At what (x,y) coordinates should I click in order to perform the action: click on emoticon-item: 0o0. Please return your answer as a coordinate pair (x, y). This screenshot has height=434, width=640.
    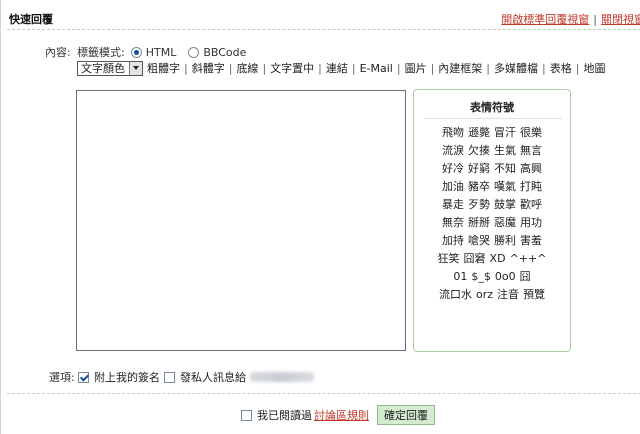
    Looking at the image, I should click on (505, 276).